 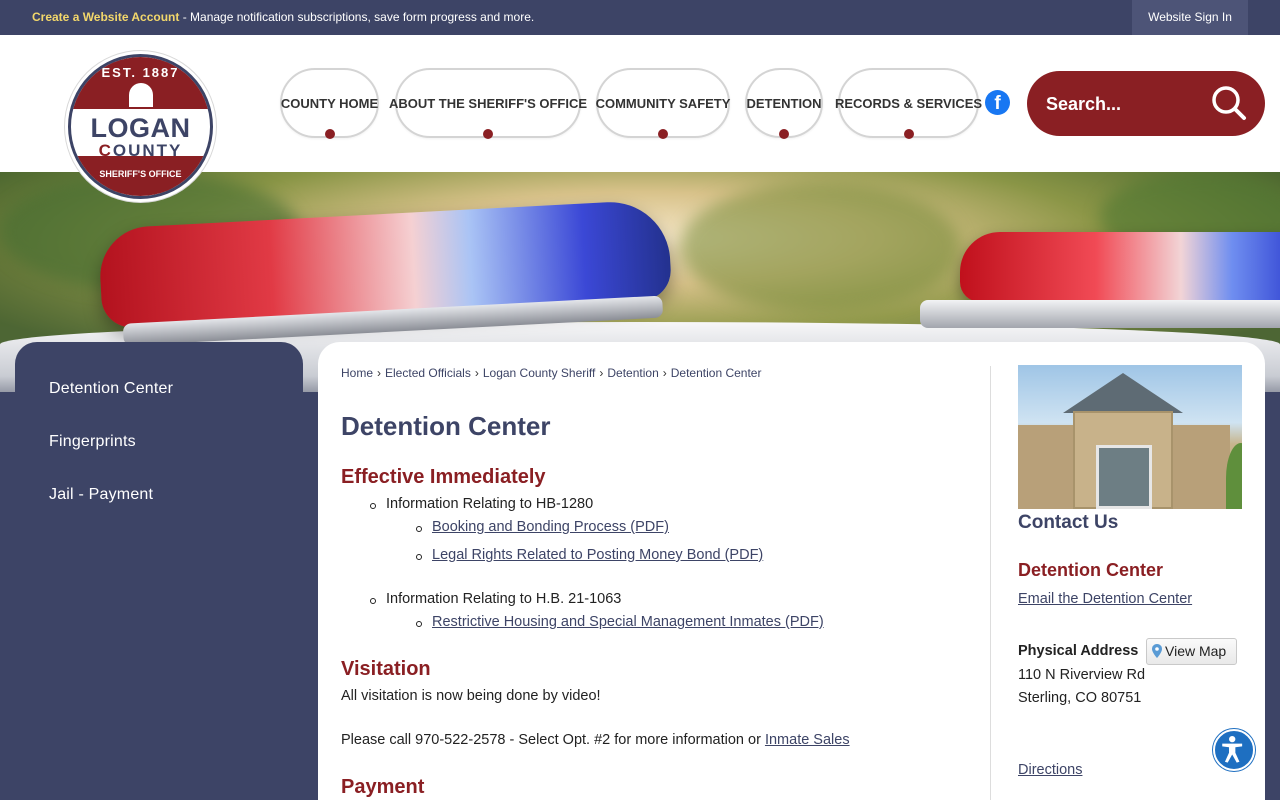 What do you see at coordinates (990, 583) in the screenshot?
I see `column-divider` at bounding box center [990, 583].